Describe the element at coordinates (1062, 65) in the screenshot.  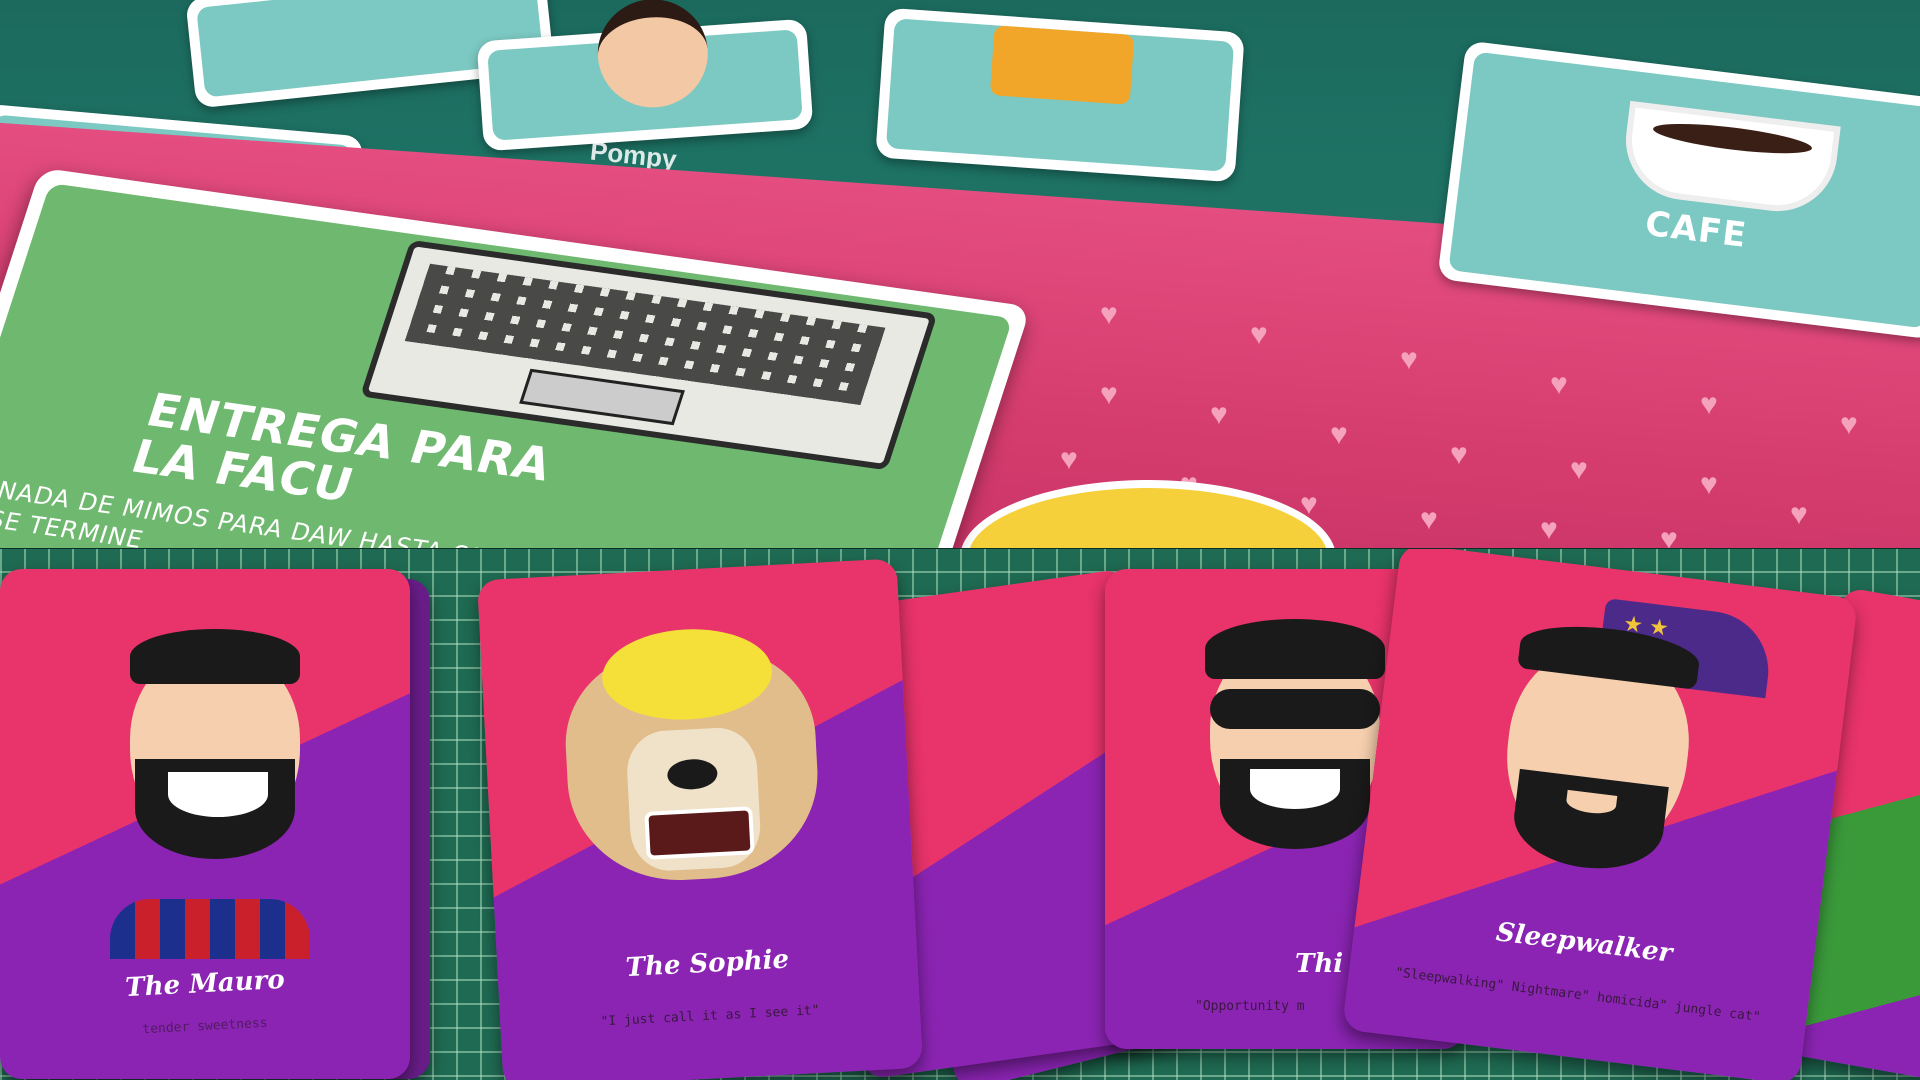
I see `chocolate-icon` at that location.